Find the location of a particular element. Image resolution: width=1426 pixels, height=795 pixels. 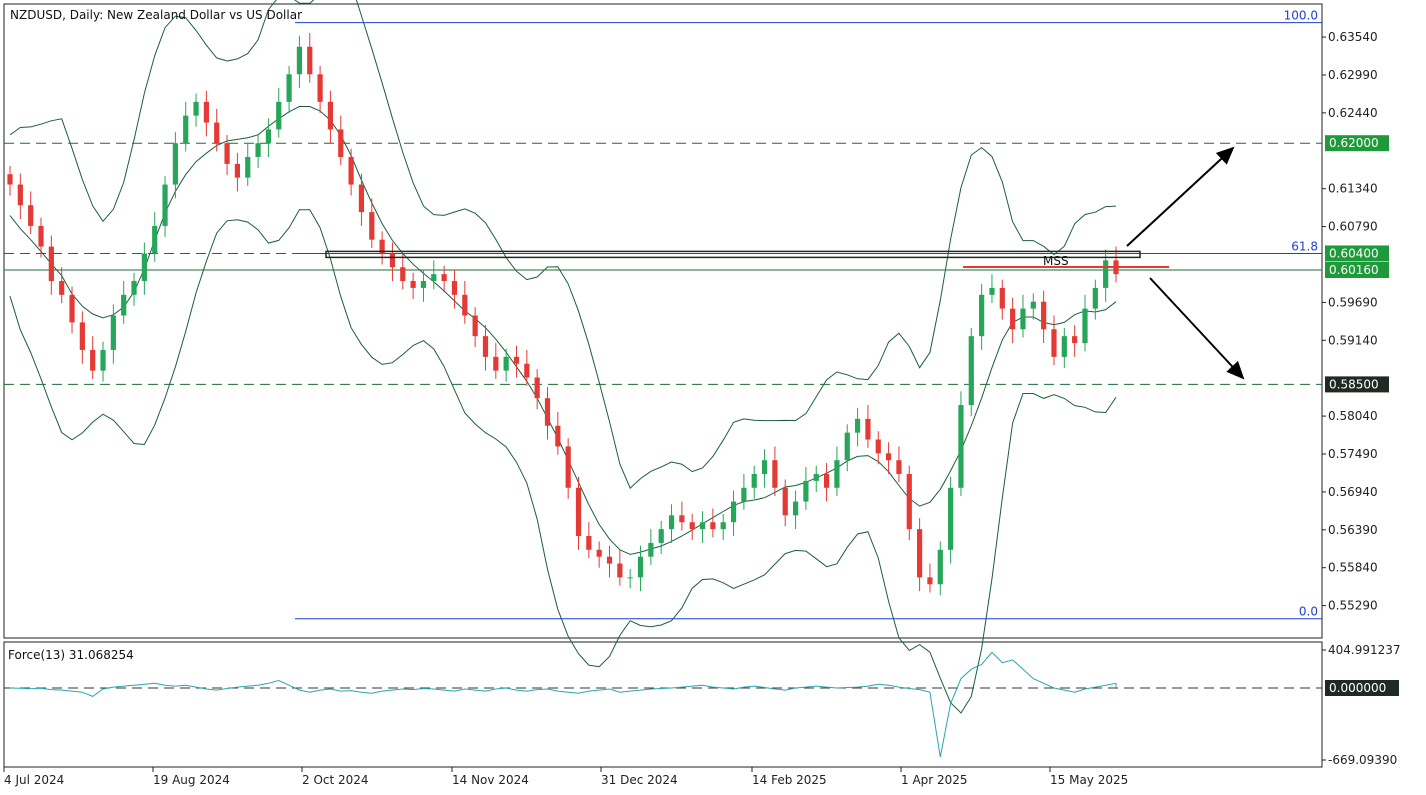

fibonacci-label: 61.8 is located at coordinates (1304, 246).